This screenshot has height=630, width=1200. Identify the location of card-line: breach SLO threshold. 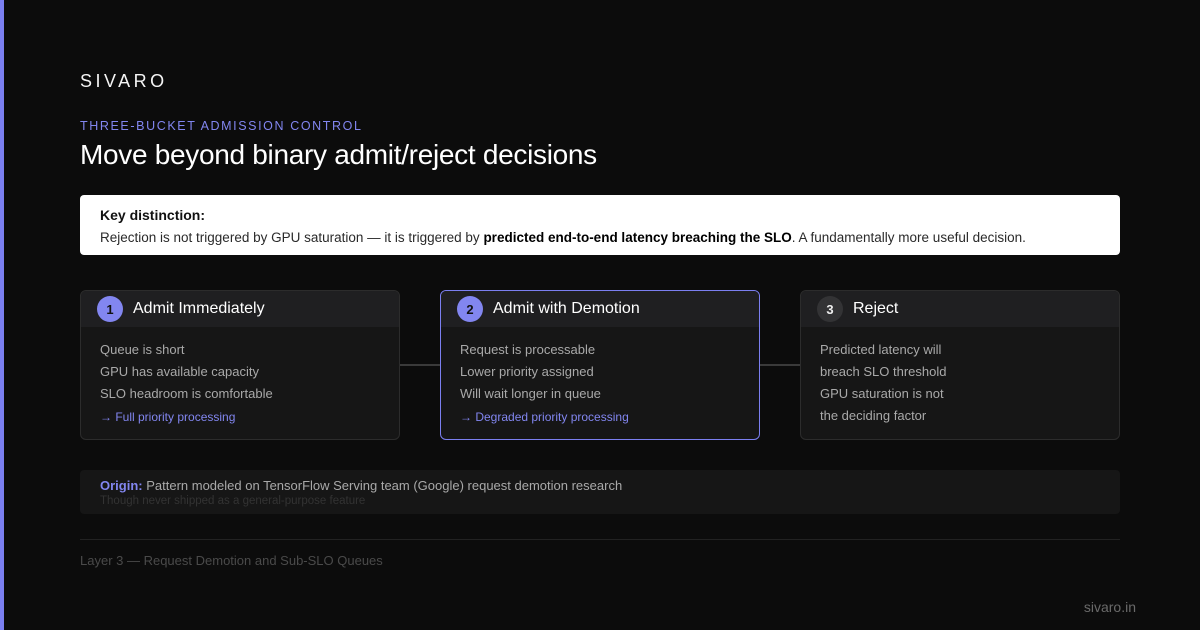
(883, 371).